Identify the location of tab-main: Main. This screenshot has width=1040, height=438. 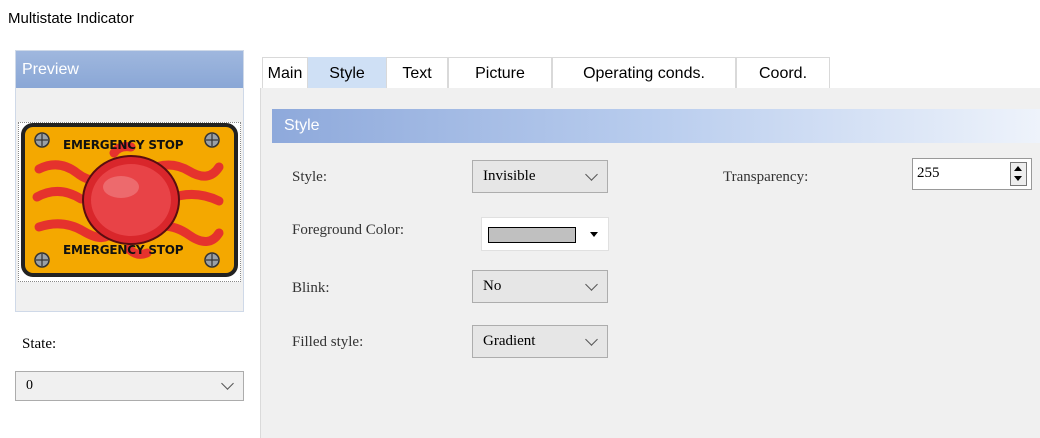
(285, 72).